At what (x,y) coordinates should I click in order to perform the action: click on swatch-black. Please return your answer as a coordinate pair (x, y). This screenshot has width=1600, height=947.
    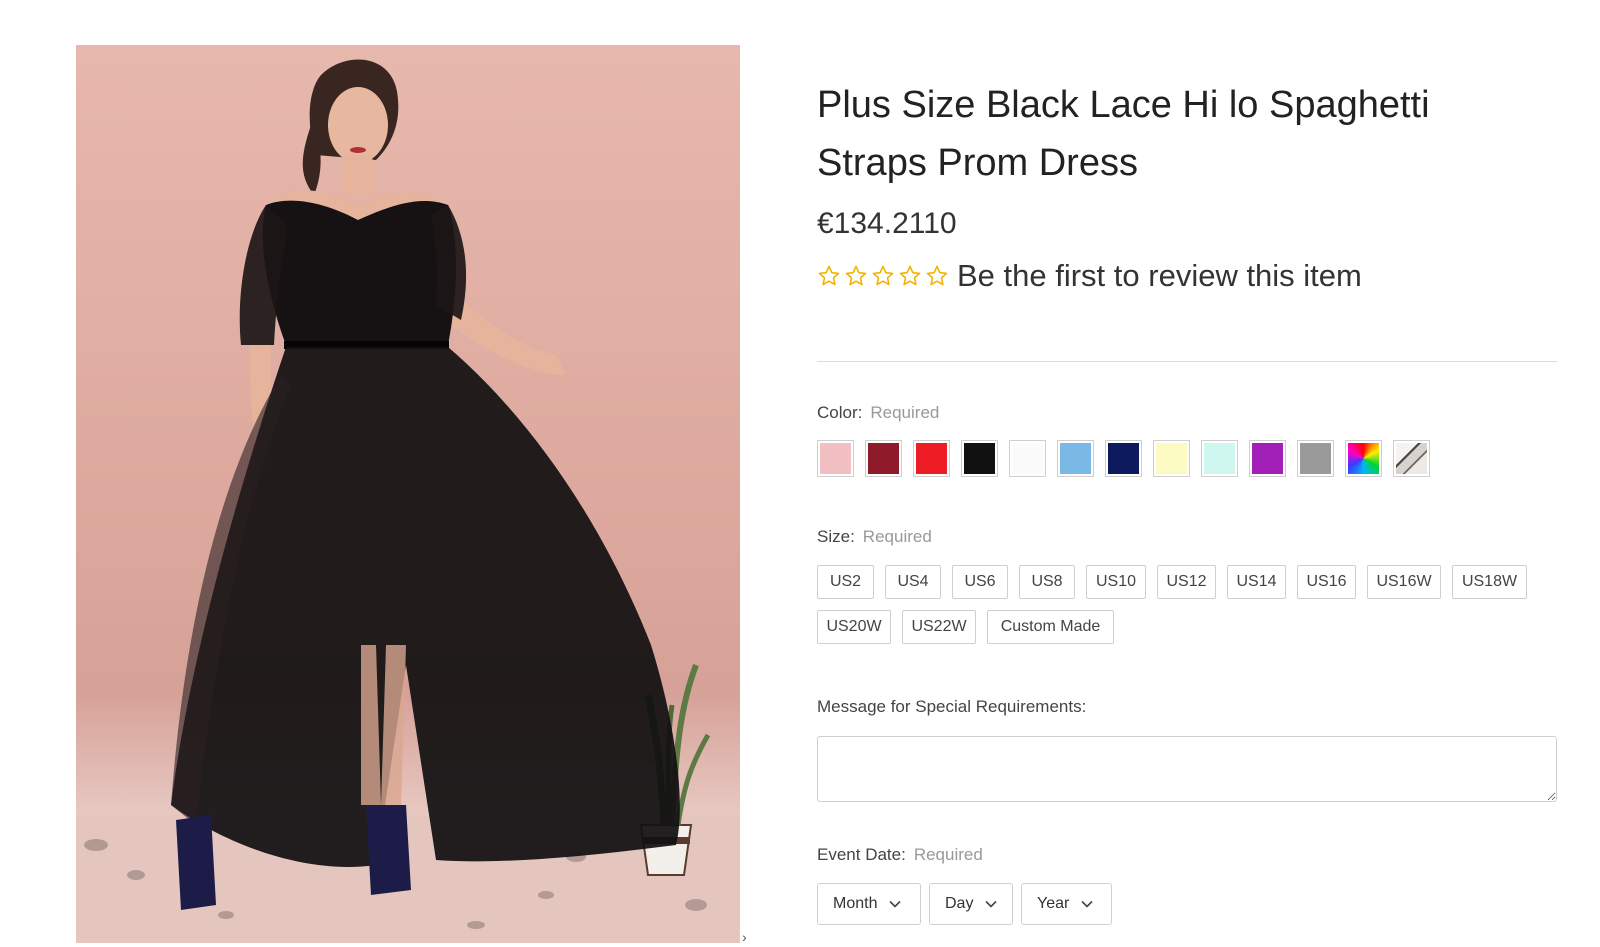
    Looking at the image, I should click on (979, 458).